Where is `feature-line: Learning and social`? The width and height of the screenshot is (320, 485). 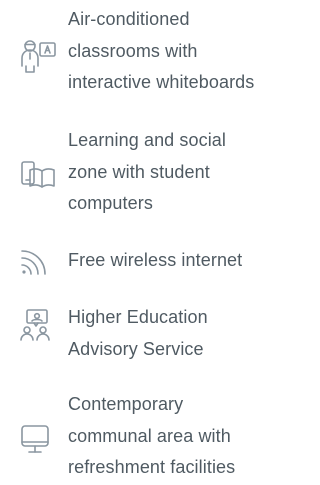 feature-line: Learning and social is located at coordinates (147, 140).